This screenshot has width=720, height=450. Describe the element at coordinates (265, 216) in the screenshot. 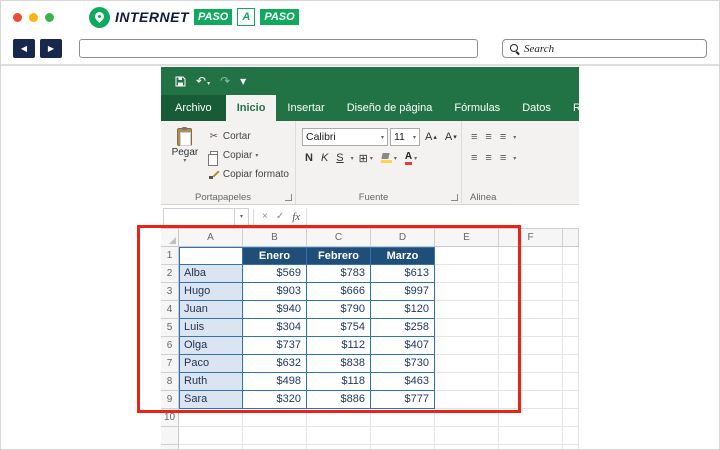

I see `cancel-button: ×` at that location.